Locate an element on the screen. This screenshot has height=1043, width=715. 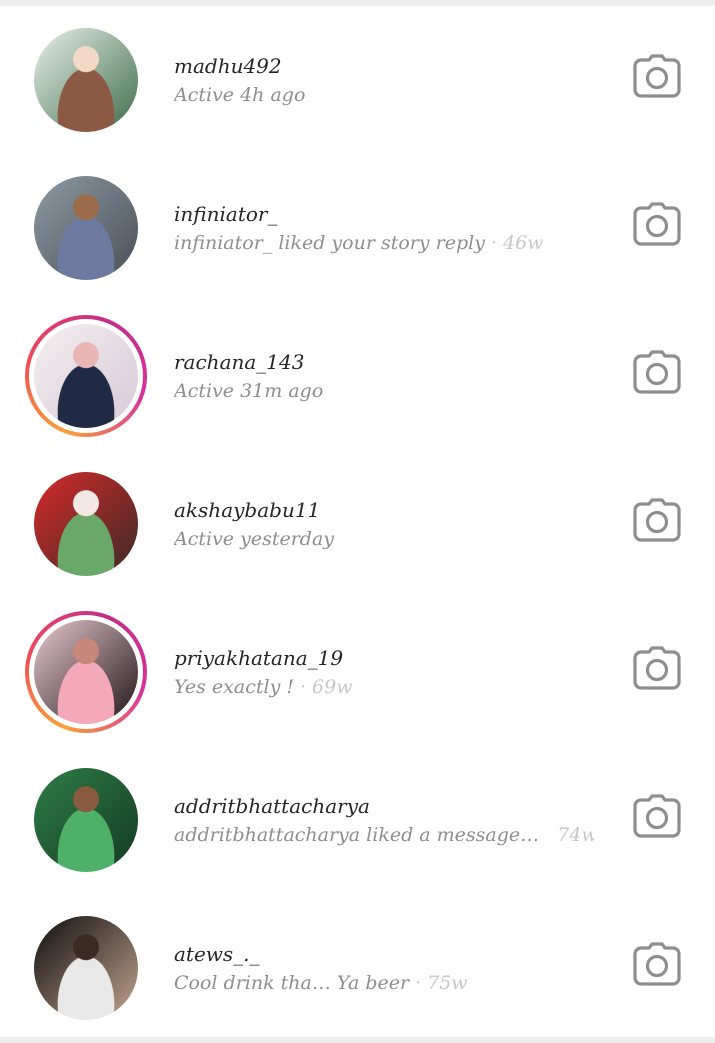
thread-status-text: infiniator_ liked your story reply is located at coordinates (329, 243).